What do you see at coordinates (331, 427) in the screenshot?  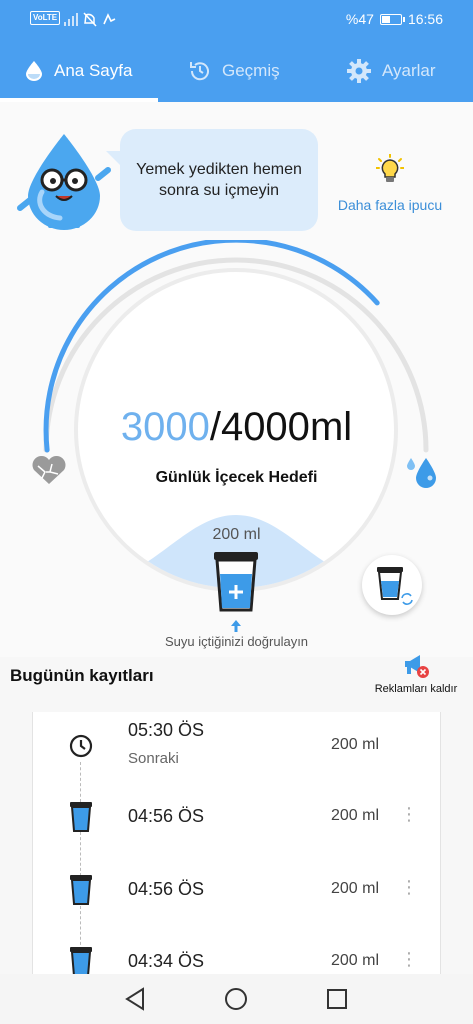 I see `goal-unit: ml` at bounding box center [331, 427].